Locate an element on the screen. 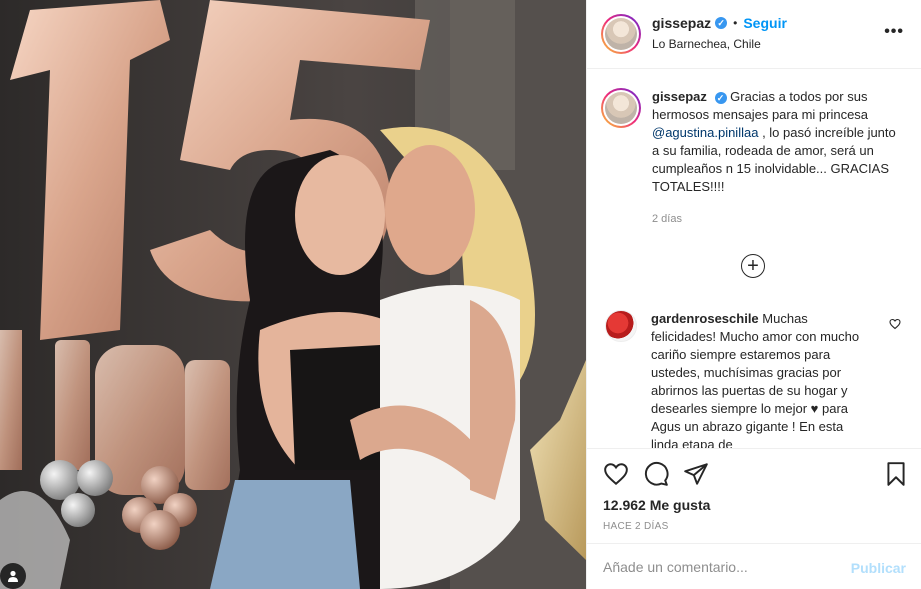  likes-count: 12.962 Me gusta is located at coordinates (656, 505).